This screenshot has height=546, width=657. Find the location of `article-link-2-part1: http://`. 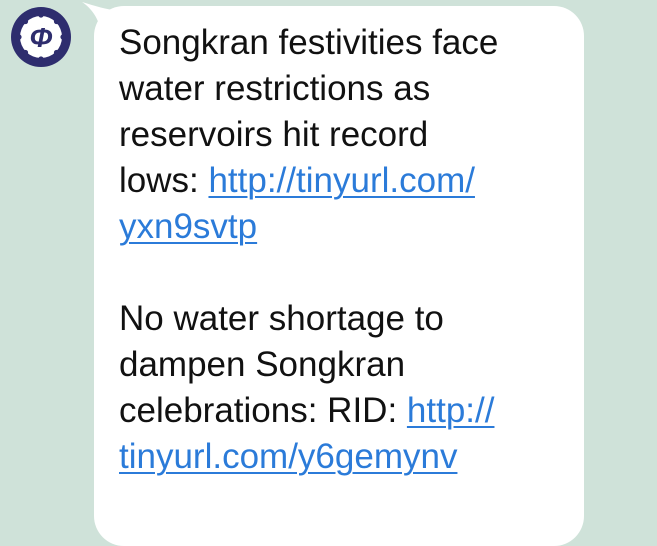

article-link-2-part1: http:// is located at coordinates (451, 410).